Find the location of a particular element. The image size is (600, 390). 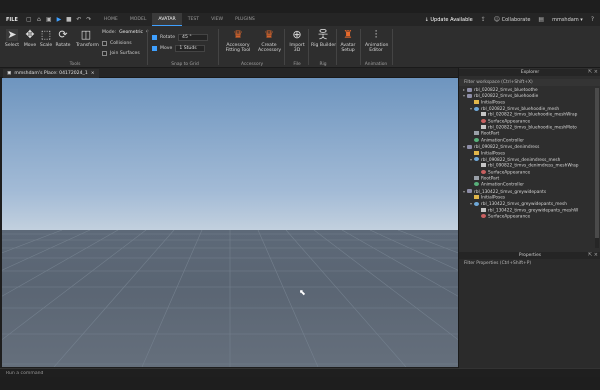

select-label: Select is located at coordinates (12, 45).